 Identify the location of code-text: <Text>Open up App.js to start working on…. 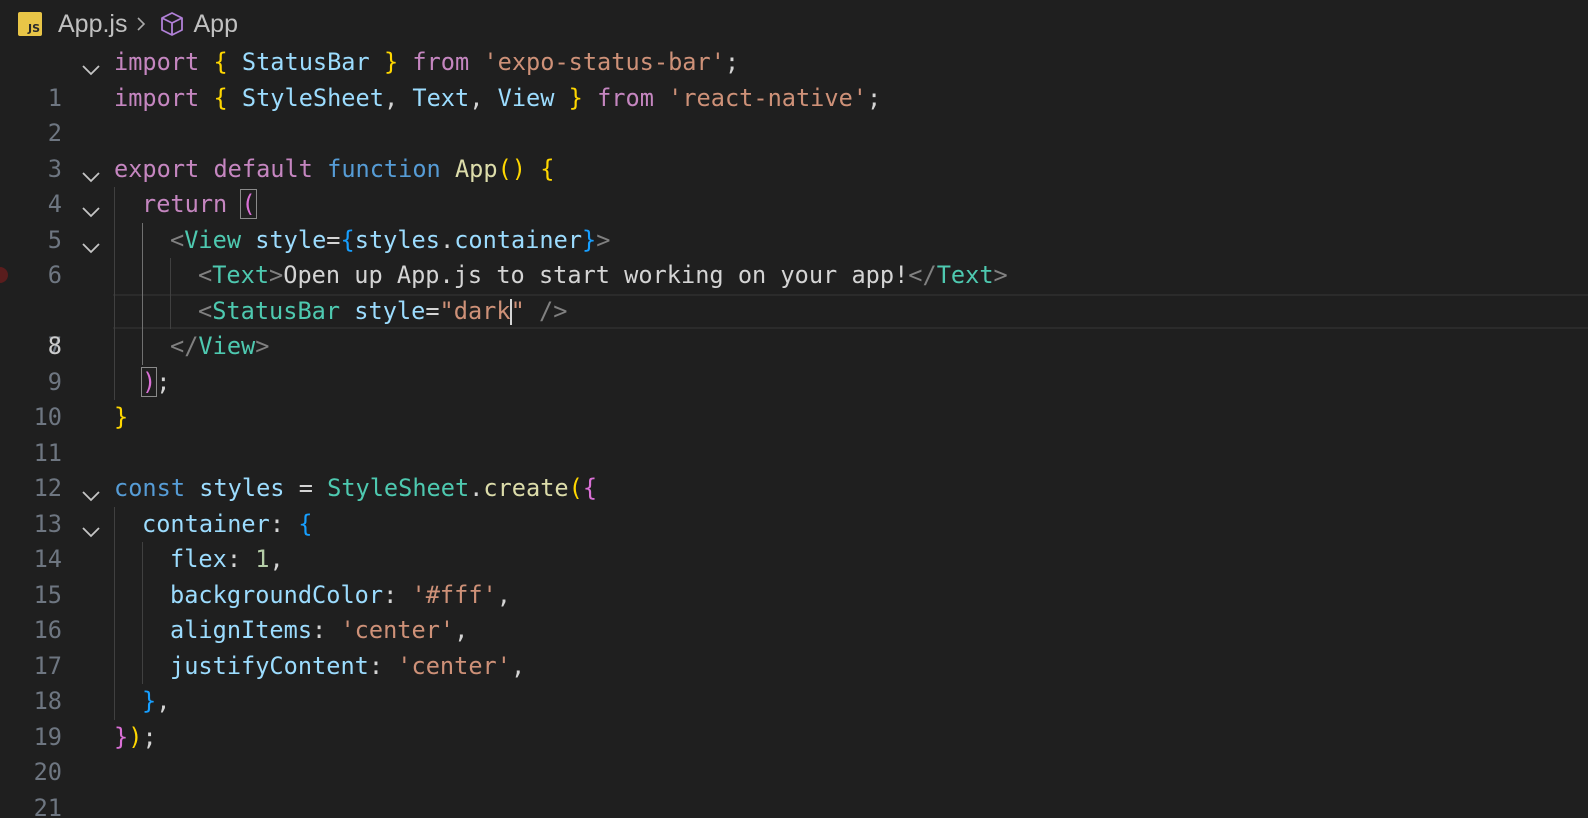
(603, 275).